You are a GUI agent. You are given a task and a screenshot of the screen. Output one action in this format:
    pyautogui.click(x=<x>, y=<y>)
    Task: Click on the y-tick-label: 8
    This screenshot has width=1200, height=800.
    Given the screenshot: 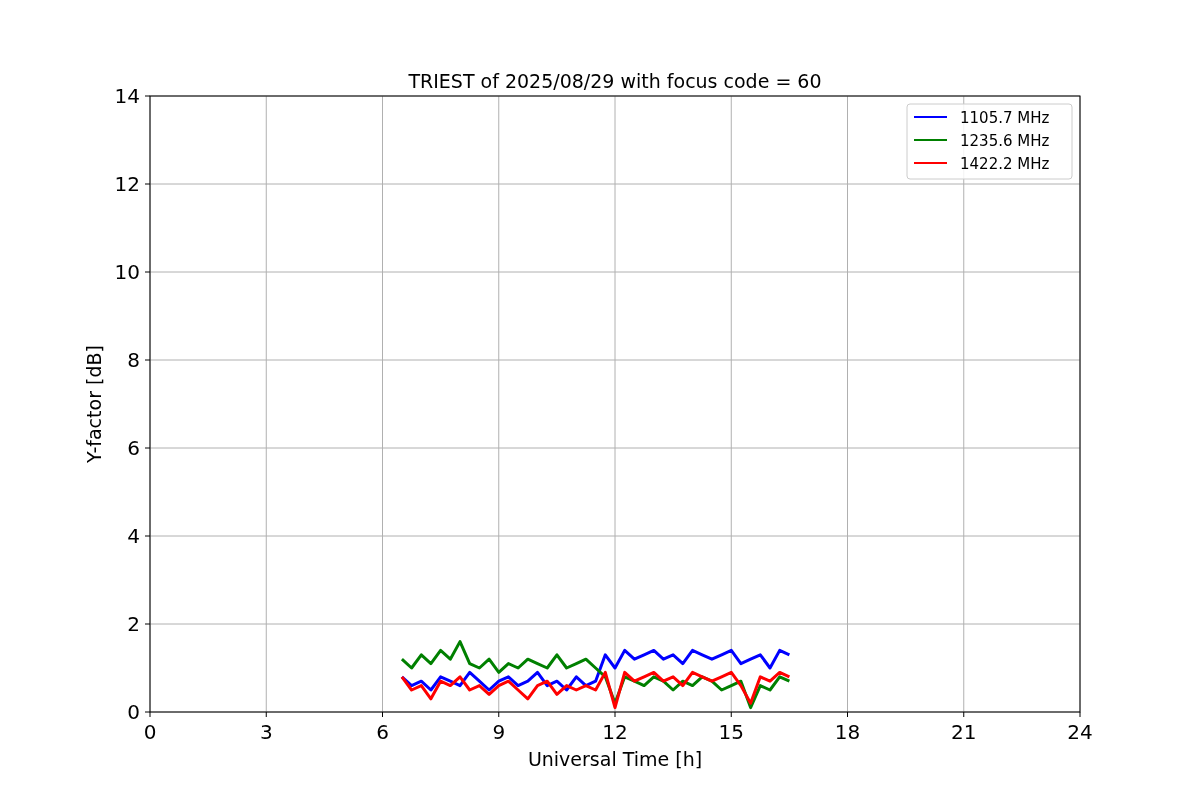 What is the action you would take?
    pyautogui.click(x=133, y=360)
    